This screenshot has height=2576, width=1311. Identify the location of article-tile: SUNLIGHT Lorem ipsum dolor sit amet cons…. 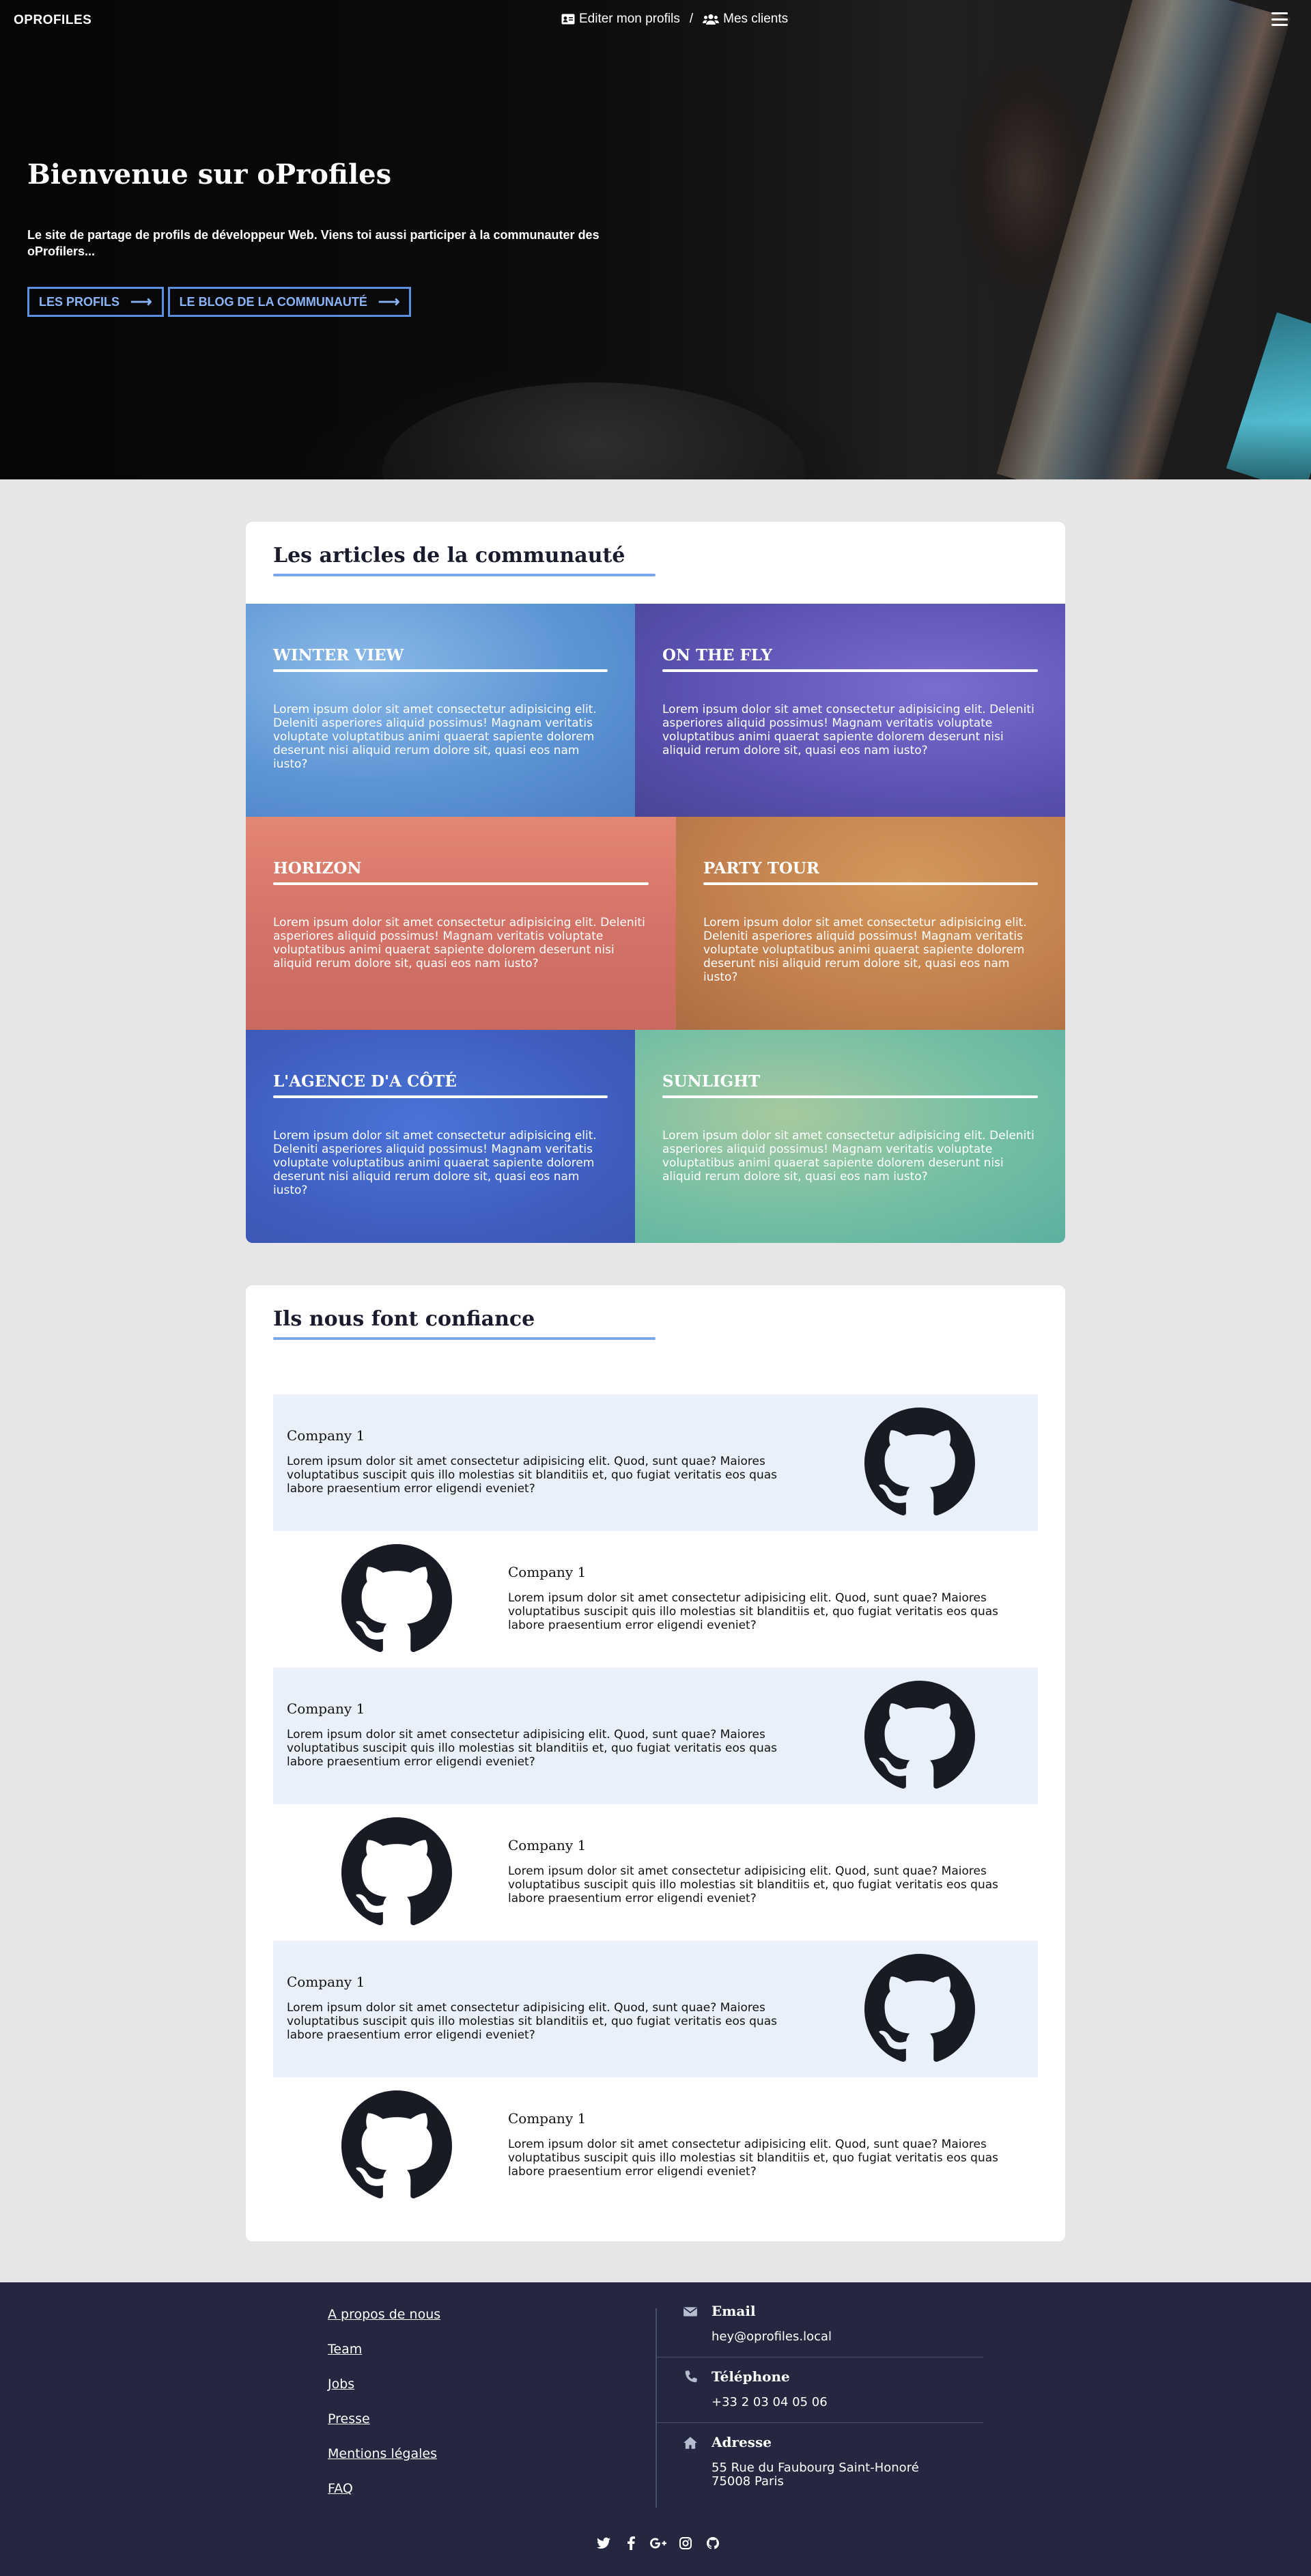
(850, 1136).